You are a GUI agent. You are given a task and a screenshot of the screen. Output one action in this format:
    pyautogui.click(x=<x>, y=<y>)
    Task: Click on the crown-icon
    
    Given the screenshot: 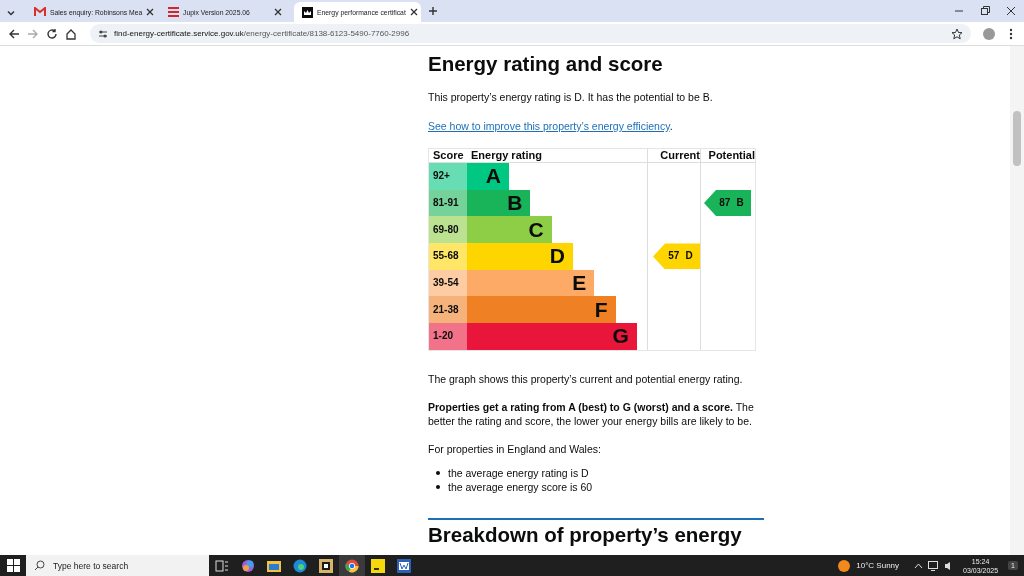 What is the action you would take?
    pyautogui.click(x=307, y=12)
    